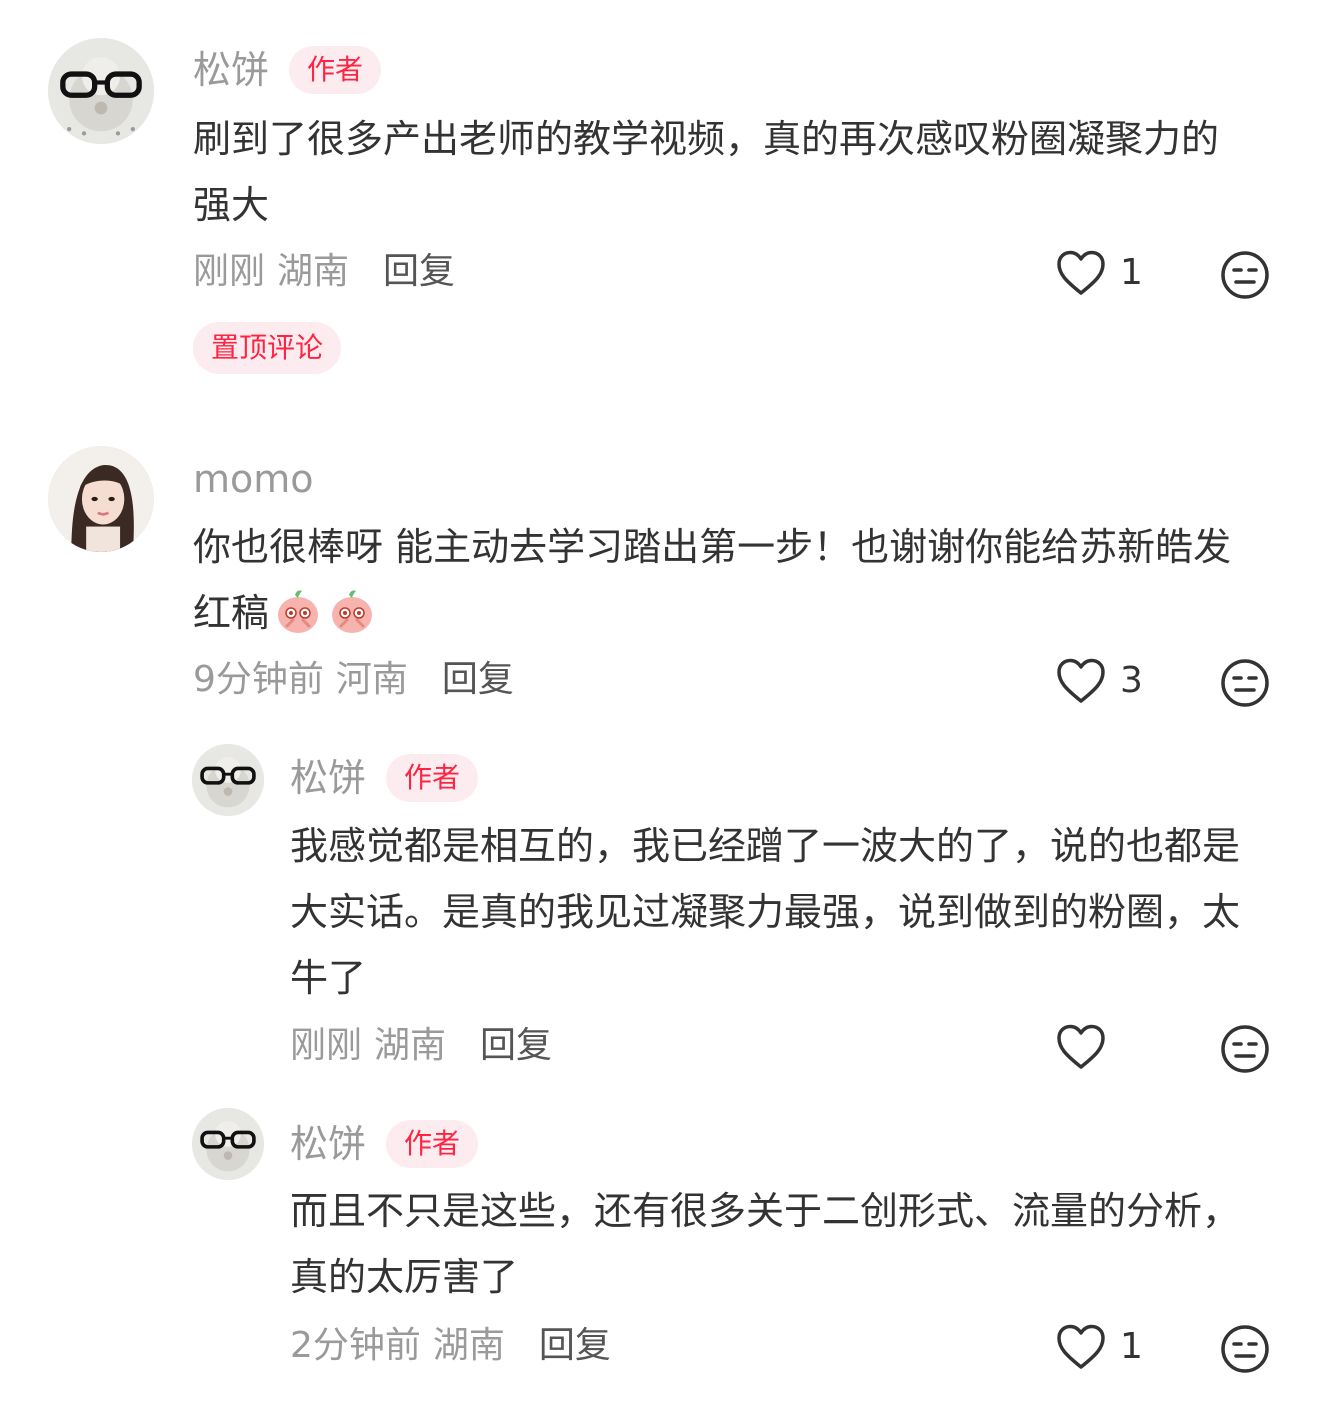 The width and height of the screenshot is (1320, 1404). What do you see at coordinates (371, 679) in the screenshot?
I see `comment-location: 河南` at bounding box center [371, 679].